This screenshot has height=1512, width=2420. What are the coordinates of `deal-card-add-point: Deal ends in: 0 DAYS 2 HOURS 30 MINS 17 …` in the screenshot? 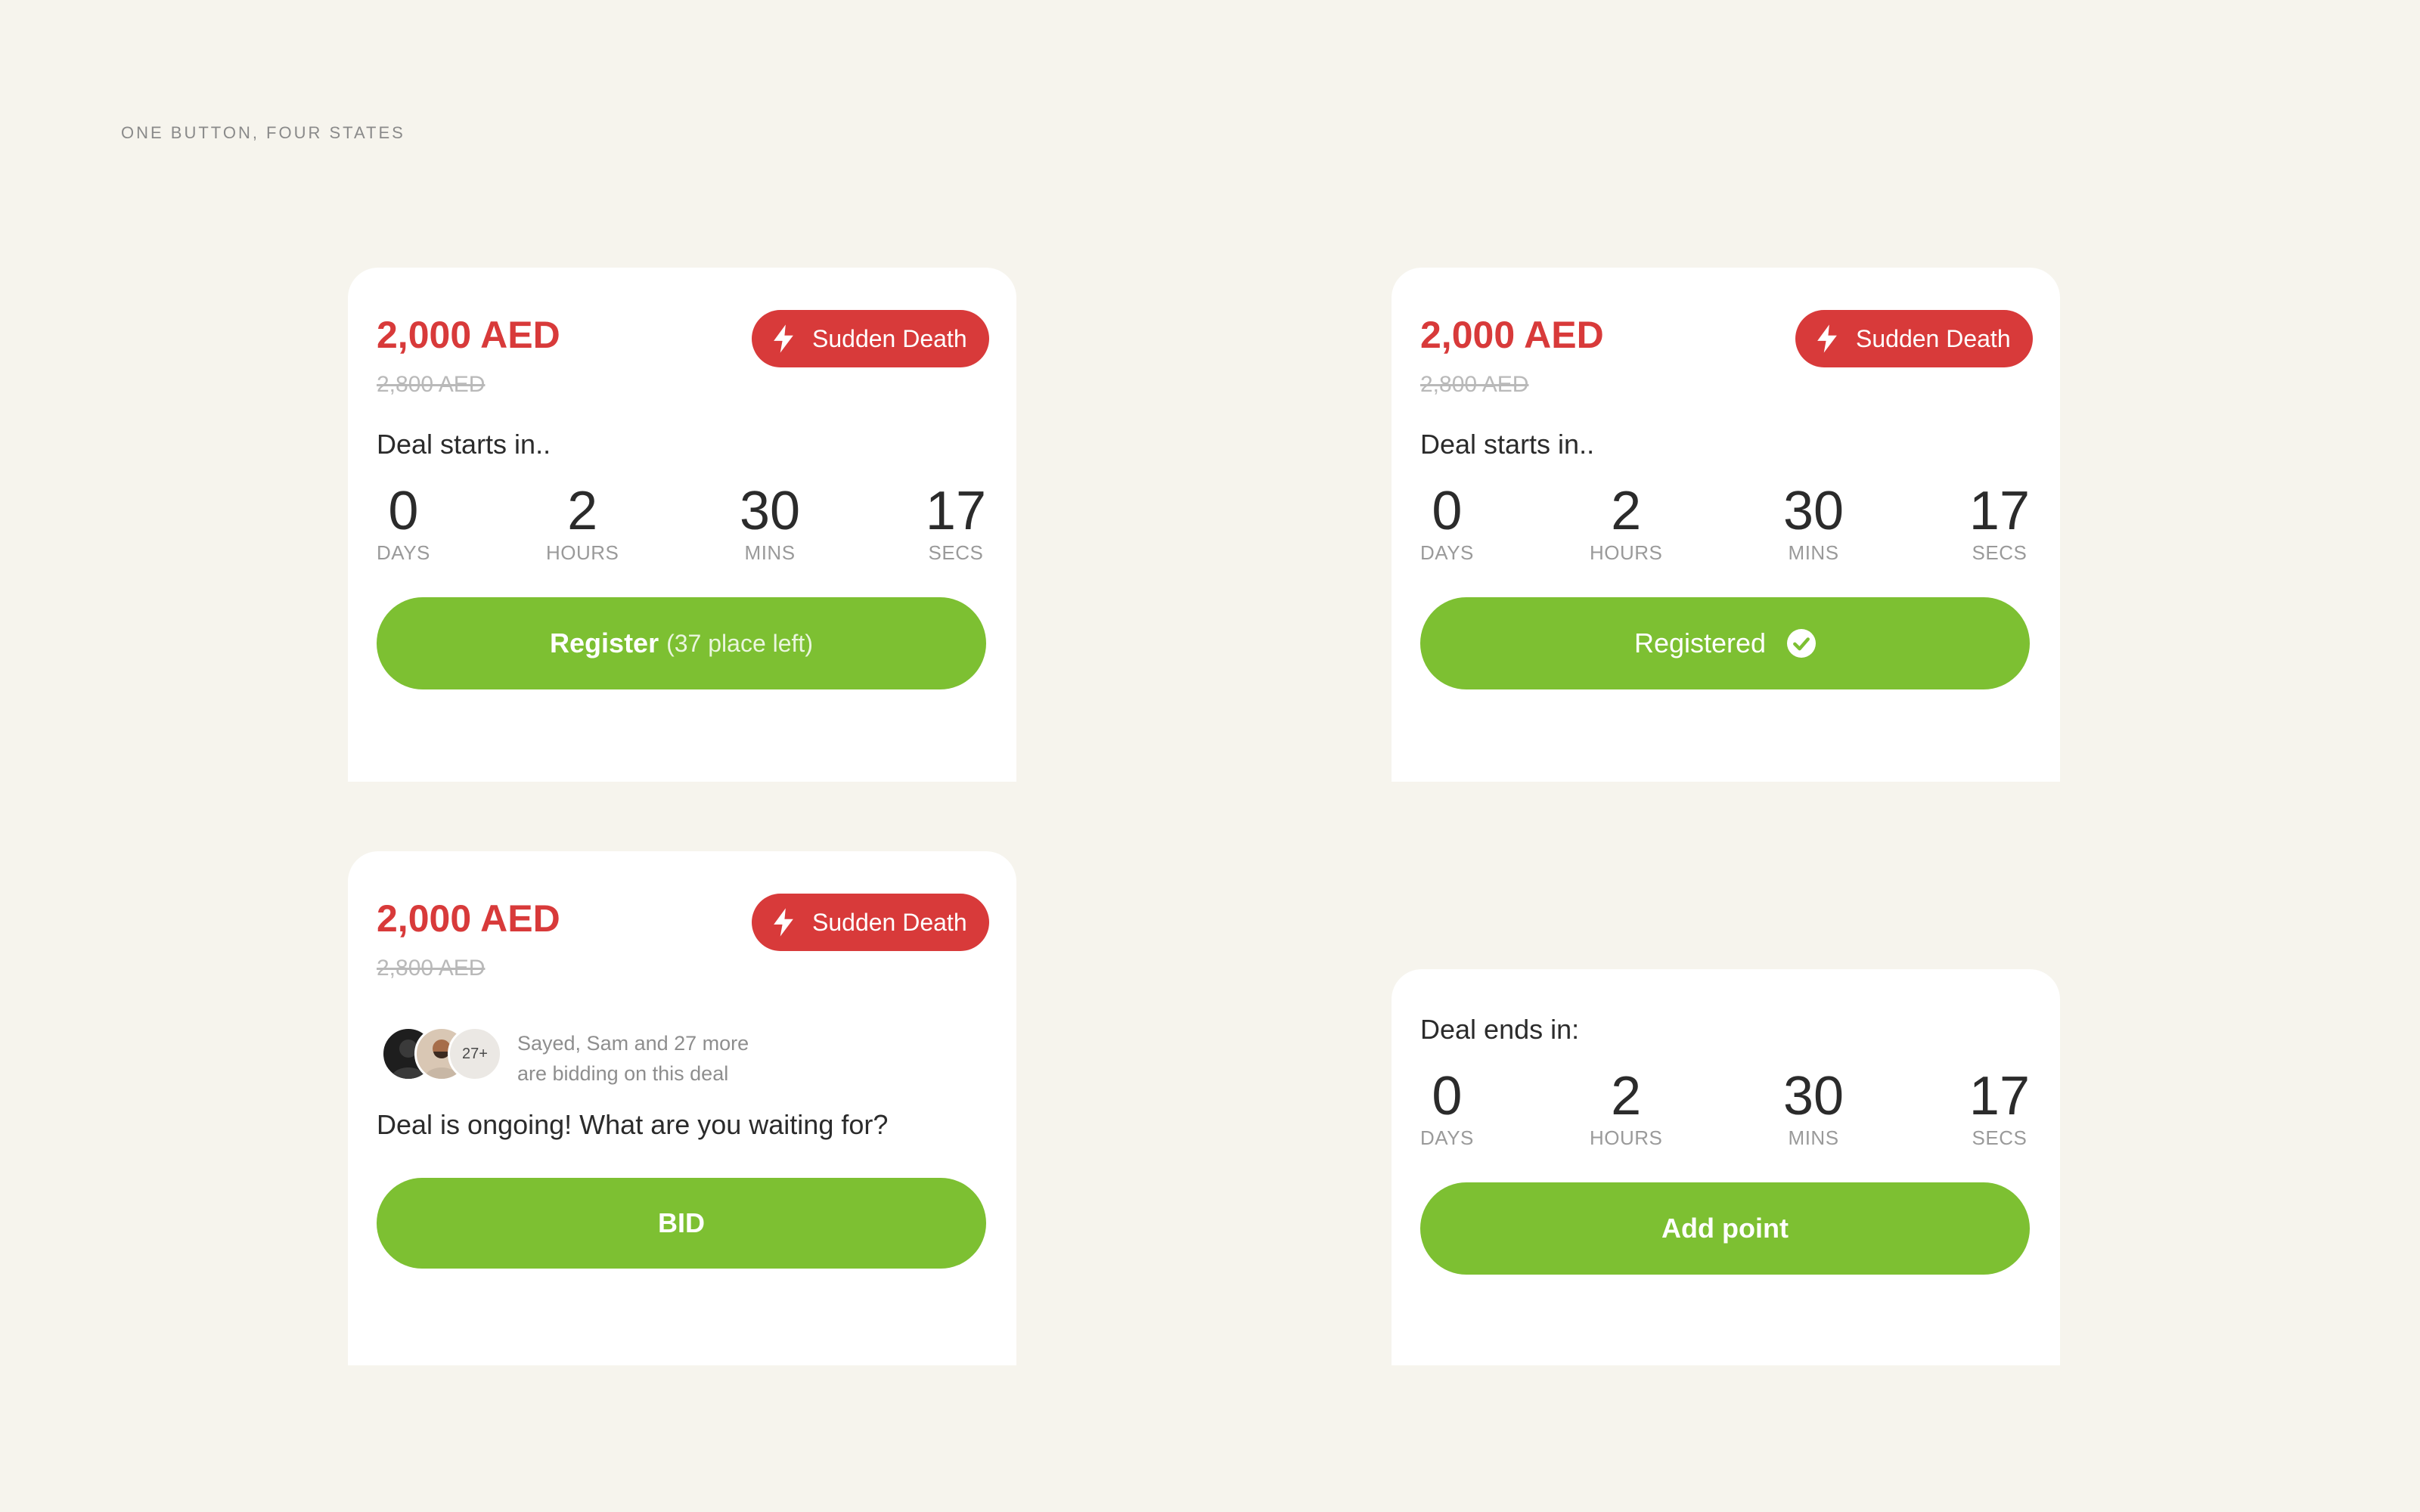 It's located at (1726, 1167).